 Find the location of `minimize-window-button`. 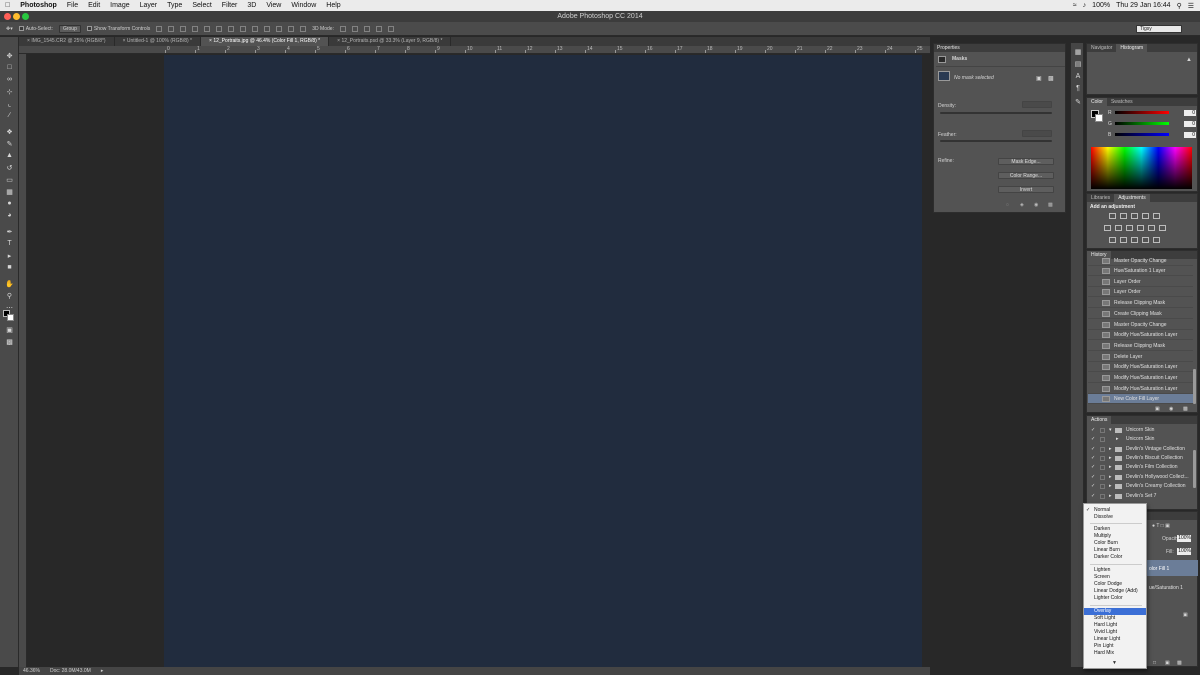

minimize-window-button is located at coordinates (16, 16).